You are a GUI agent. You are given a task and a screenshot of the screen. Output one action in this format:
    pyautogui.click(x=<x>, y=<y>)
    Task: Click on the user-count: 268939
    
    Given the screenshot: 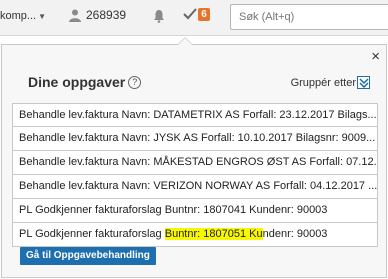 What is the action you would take?
    pyautogui.click(x=106, y=15)
    